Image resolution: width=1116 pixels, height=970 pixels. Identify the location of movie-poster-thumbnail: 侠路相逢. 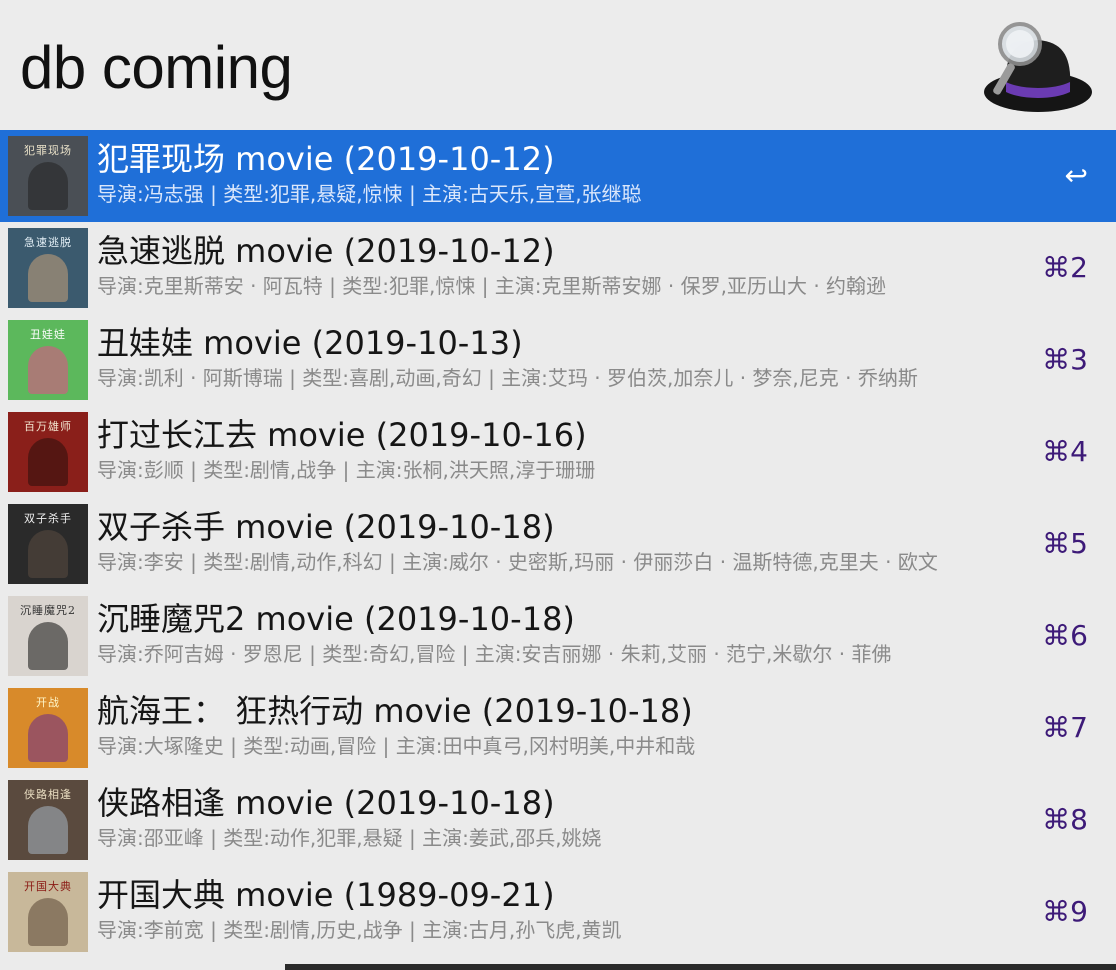
(48, 820).